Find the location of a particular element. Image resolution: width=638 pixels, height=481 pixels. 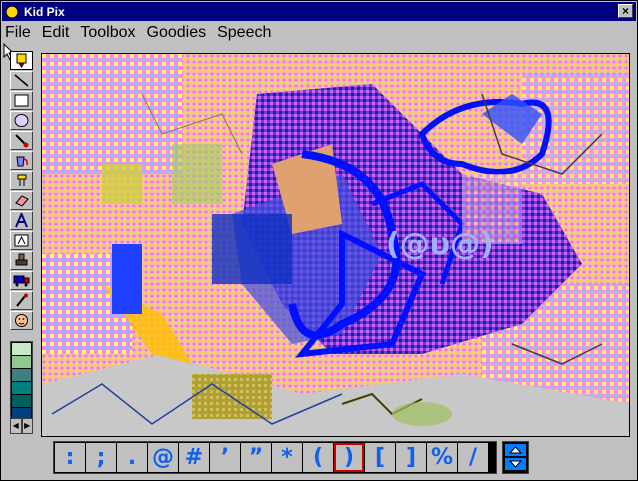

glyph-option: ] is located at coordinates (411, 457).